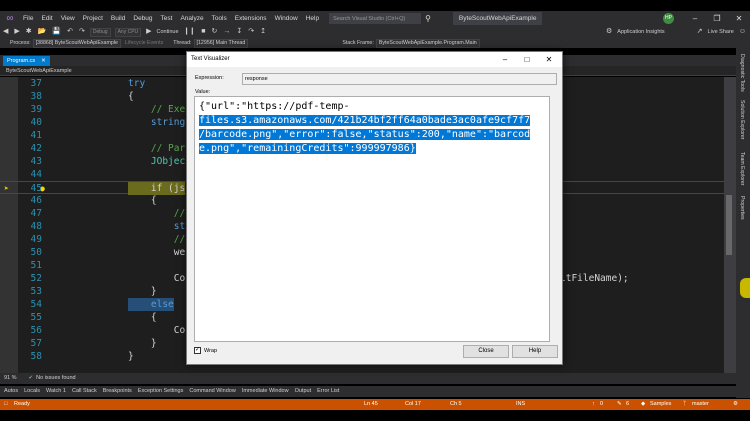  Describe the element at coordinates (68, 18) in the screenshot. I see `menu-view: View` at that location.